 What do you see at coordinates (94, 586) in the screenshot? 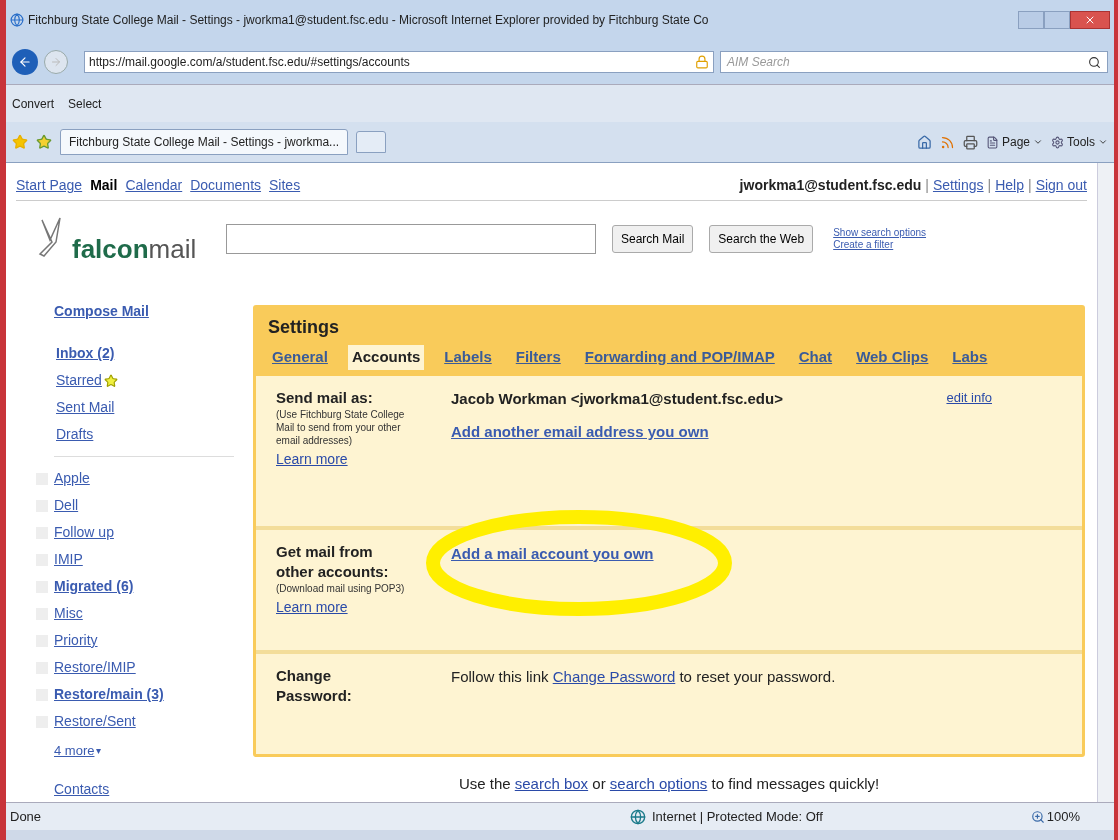
I see `label-link: Migrated (6)` at bounding box center [94, 586].